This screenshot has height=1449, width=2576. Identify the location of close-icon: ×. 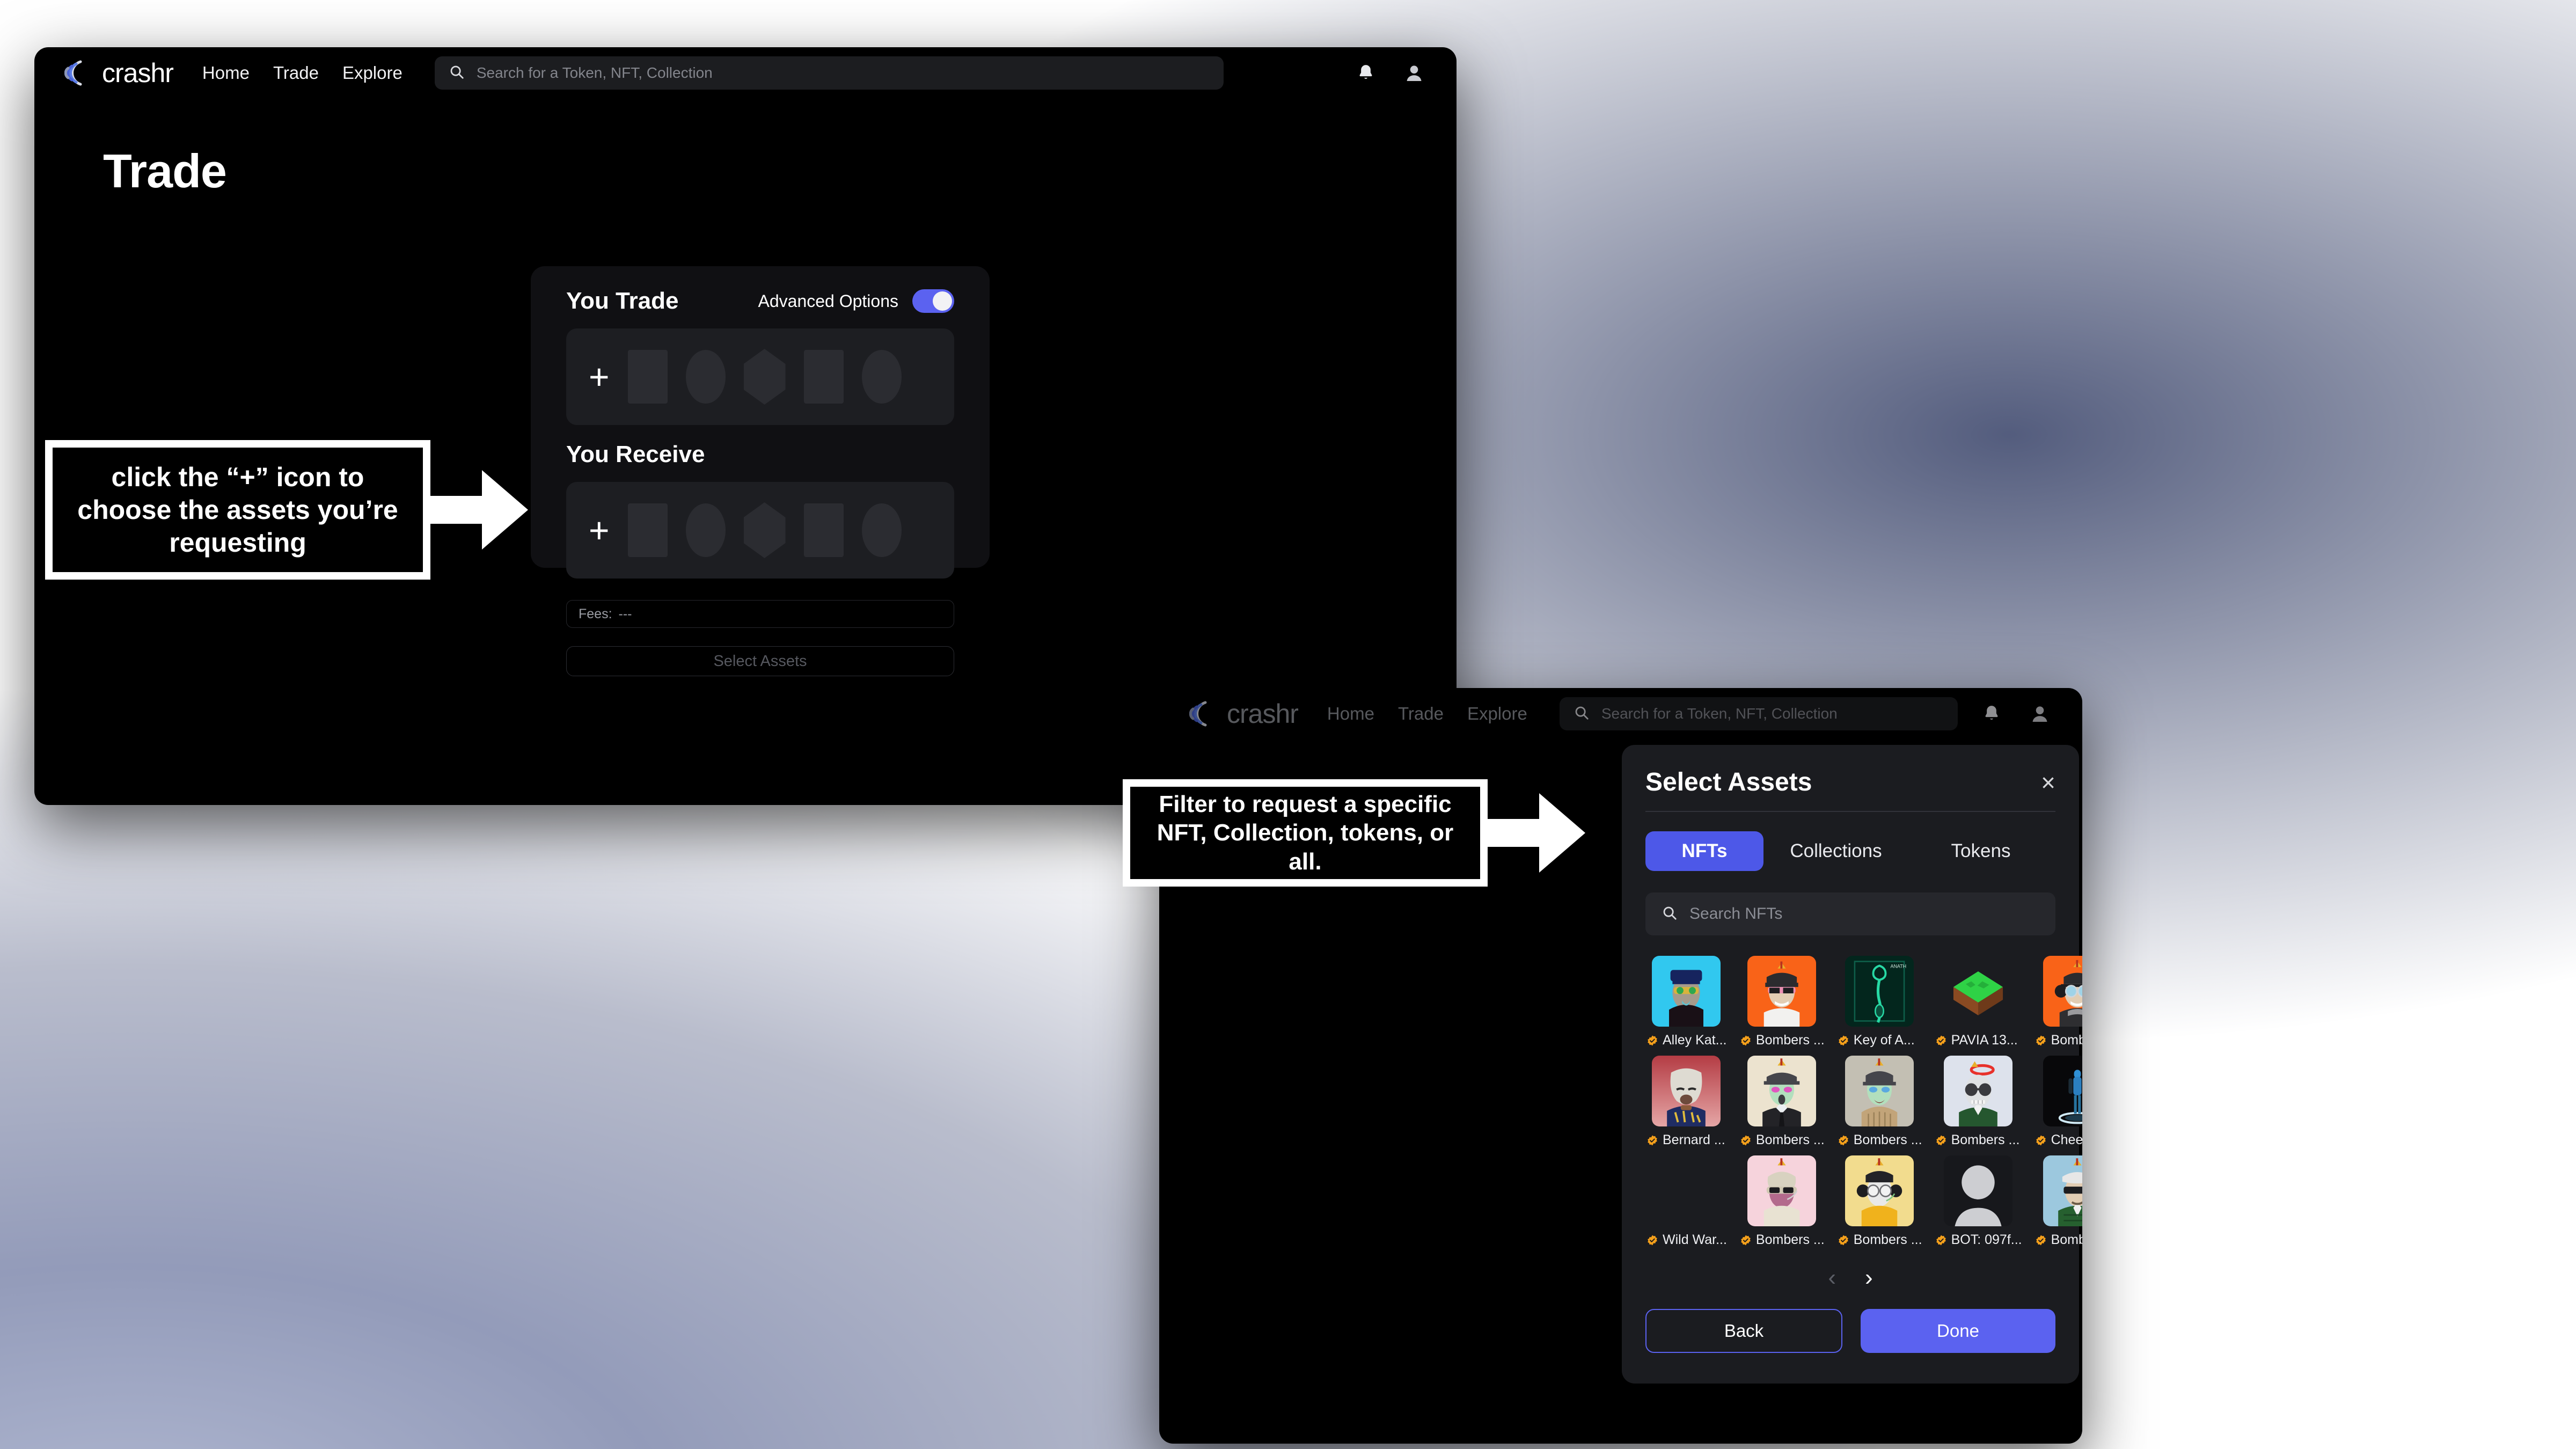
(2048, 782).